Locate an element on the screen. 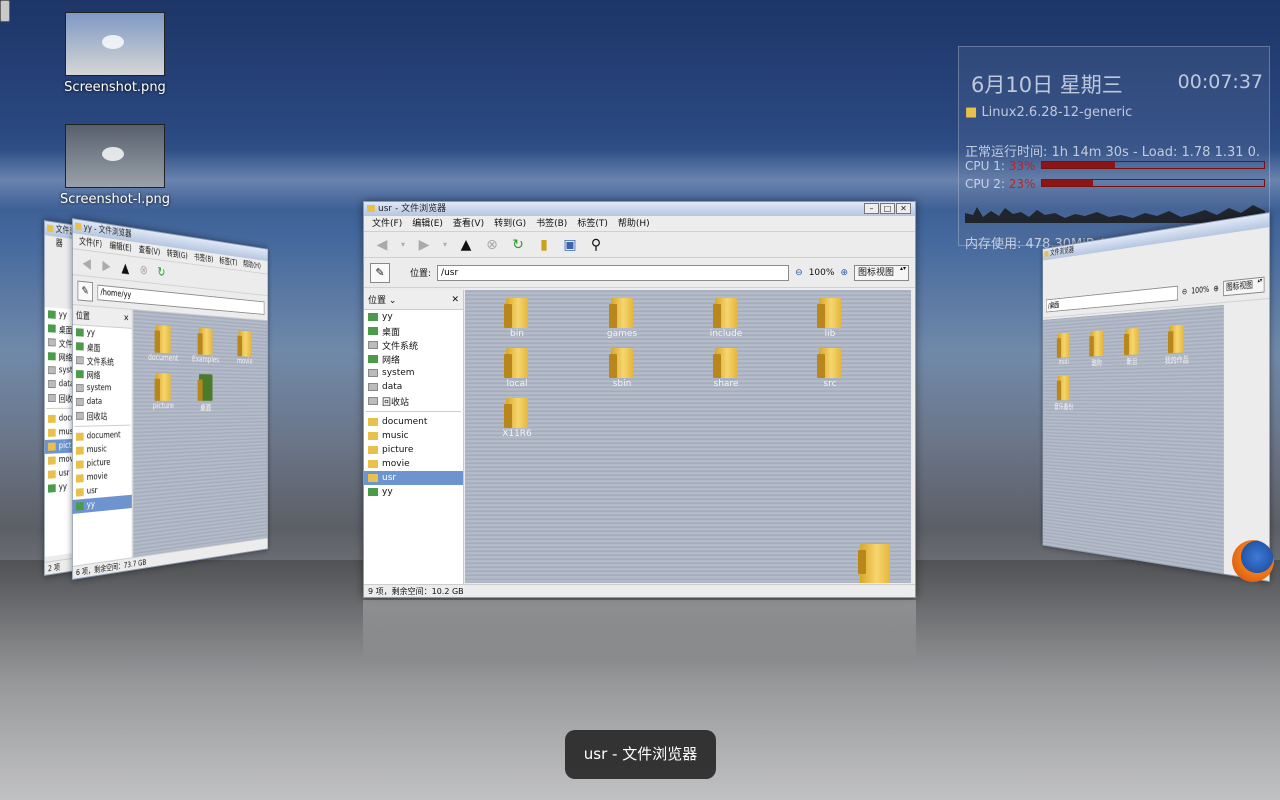 The image size is (1280, 800). cpu1-readout: CPU 1: 33% is located at coordinates (1000, 166).